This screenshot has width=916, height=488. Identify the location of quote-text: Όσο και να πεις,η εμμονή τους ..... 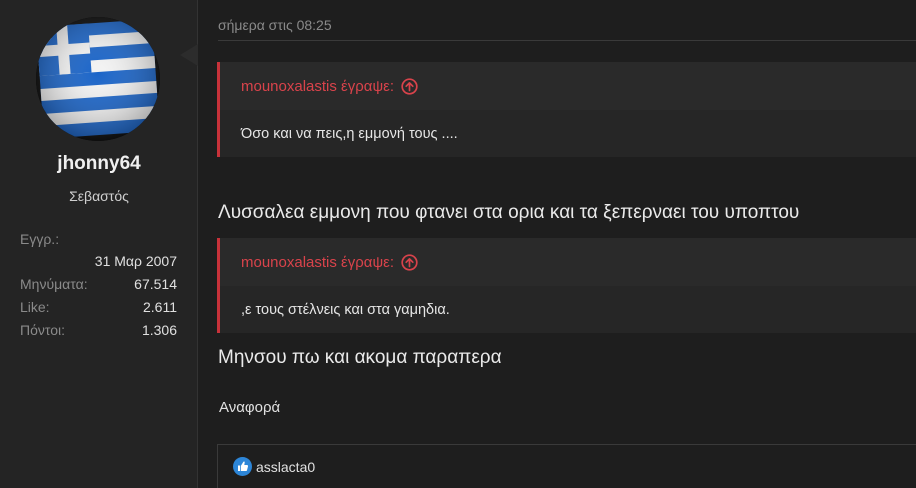
(349, 133).